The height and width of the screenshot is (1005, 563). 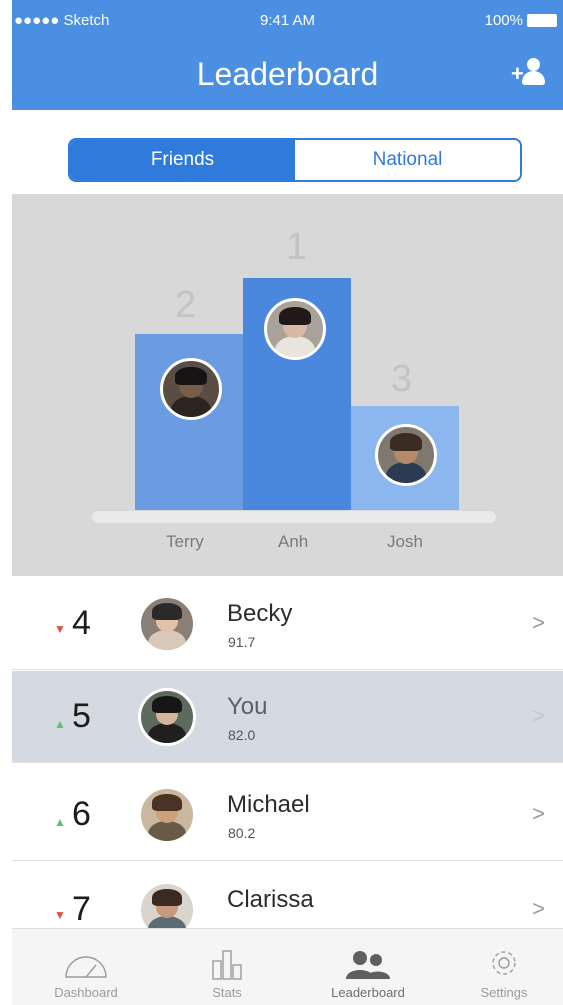 I want to click on status-time: 9:41 AM, so click(x=288, y=20).